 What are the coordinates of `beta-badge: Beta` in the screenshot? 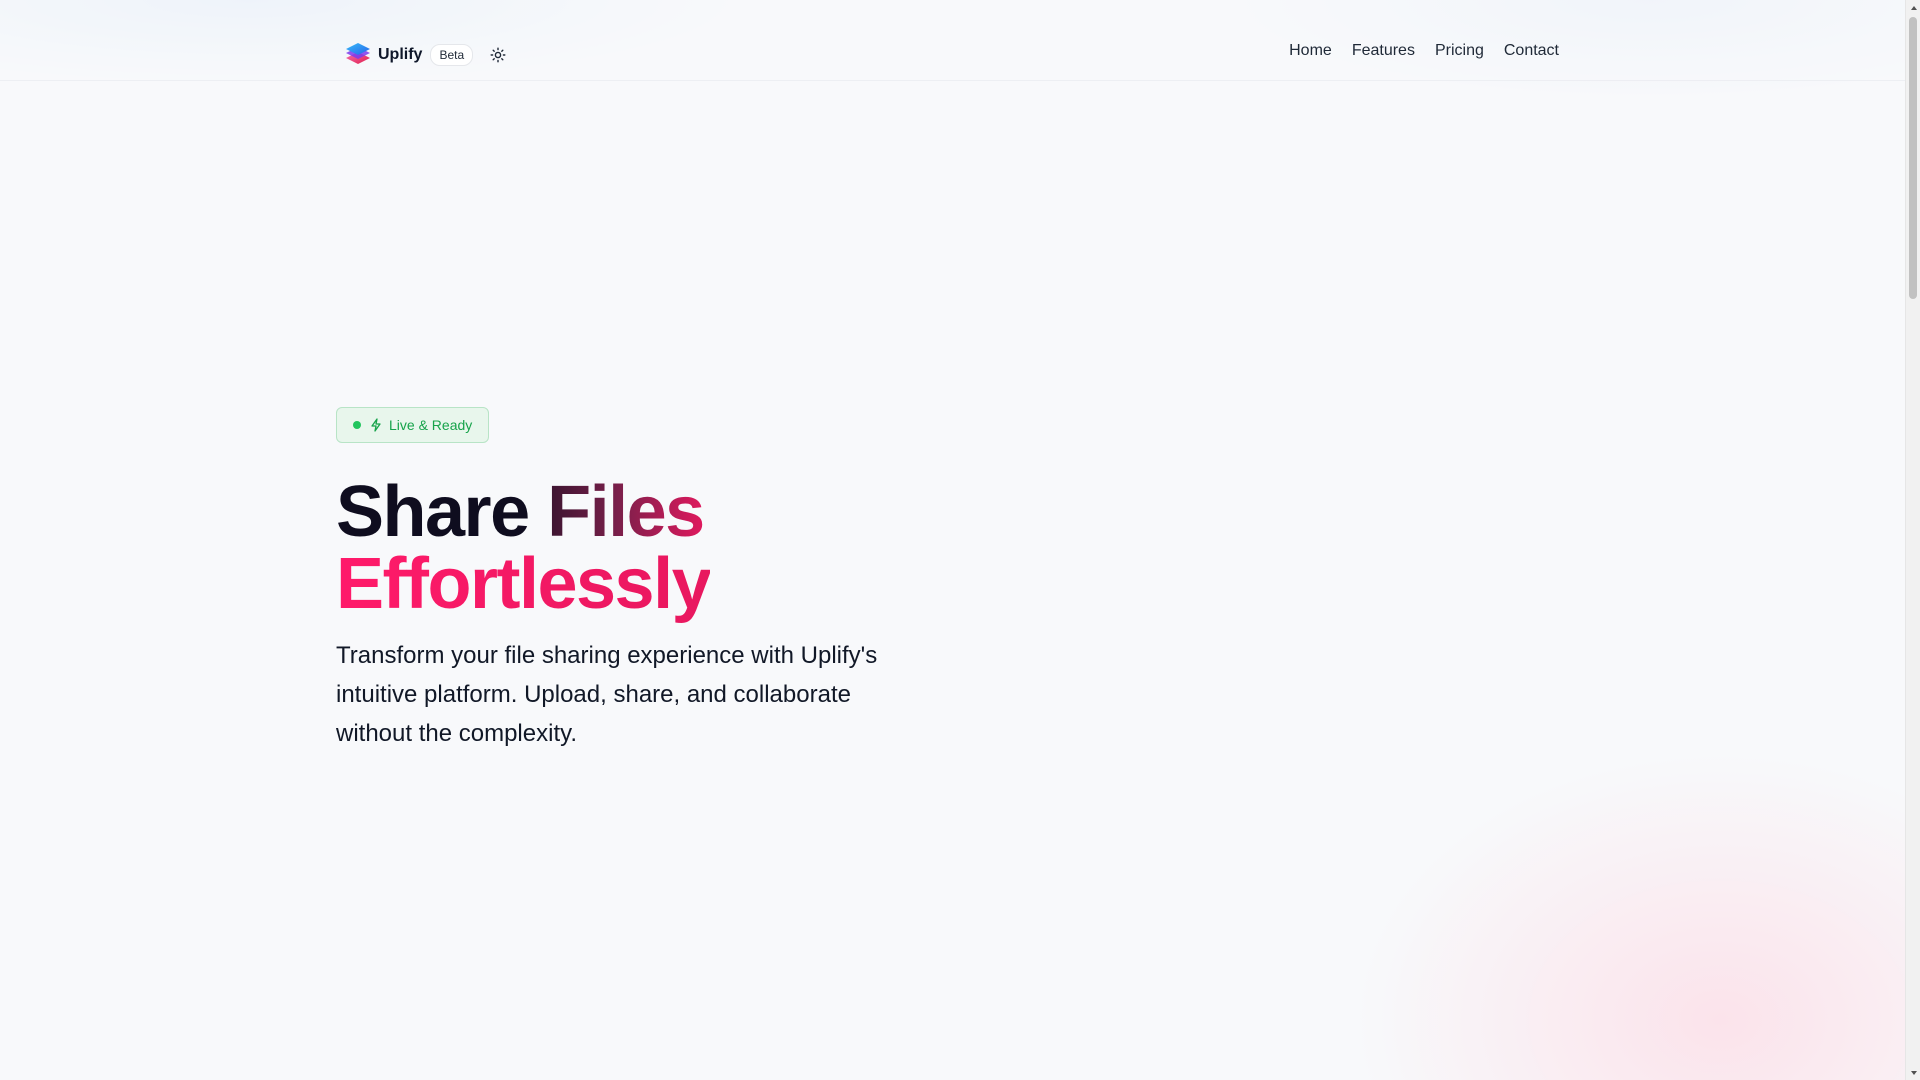 It's located at (452, 55).